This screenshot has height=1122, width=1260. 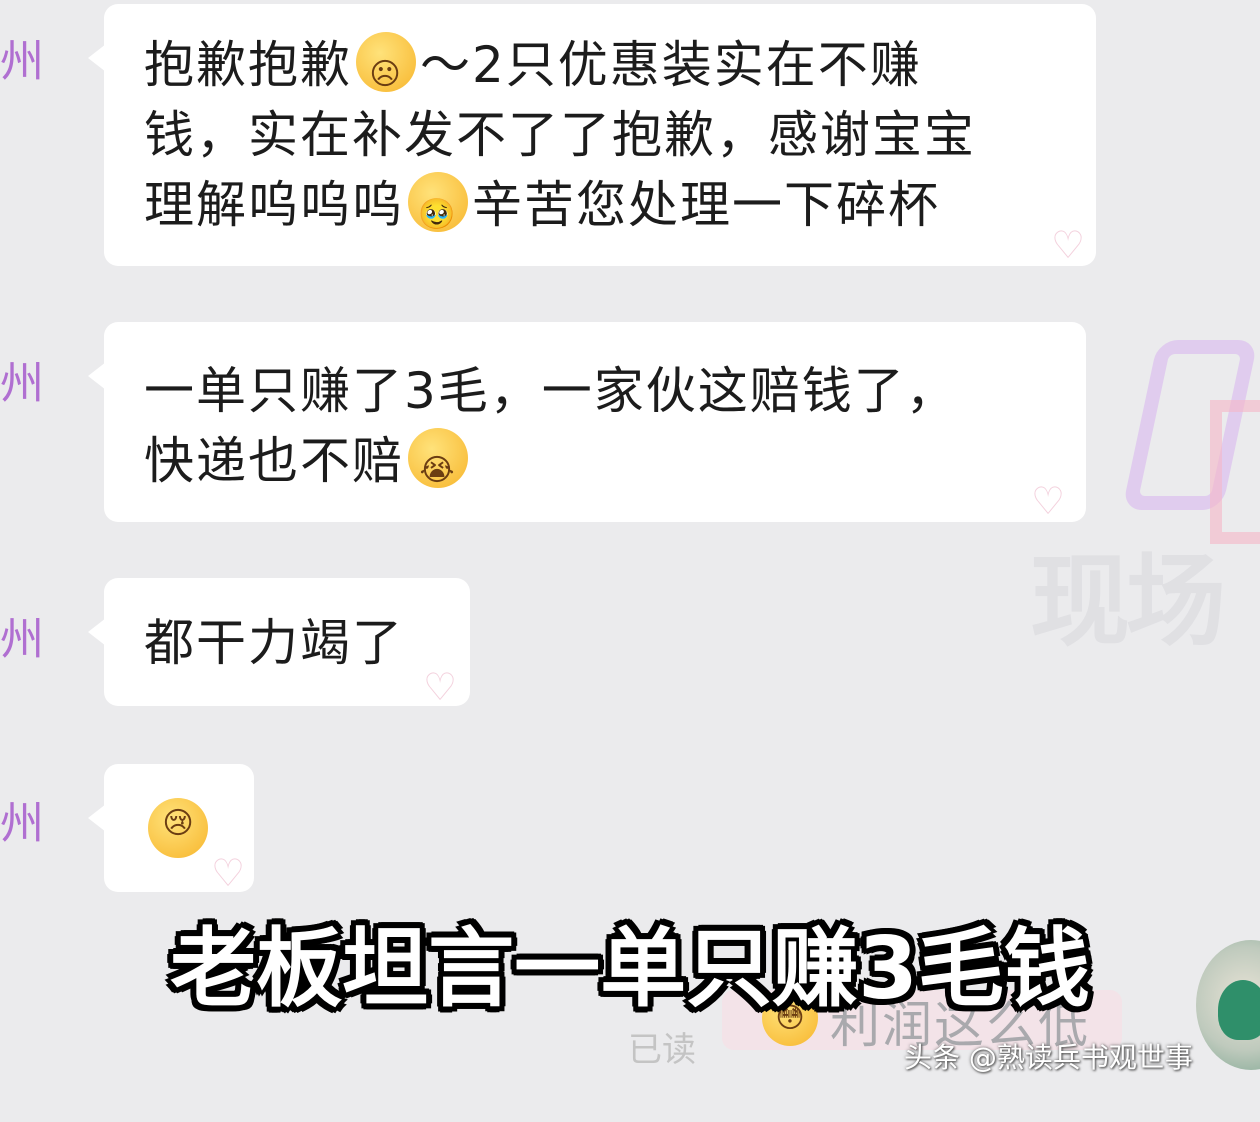 What do you see at coordinates (1048, 1057) in the screenshot?
I see `site-watermark: 头条 @熟读兵书观世事` at bounding box center [1048, 1057].